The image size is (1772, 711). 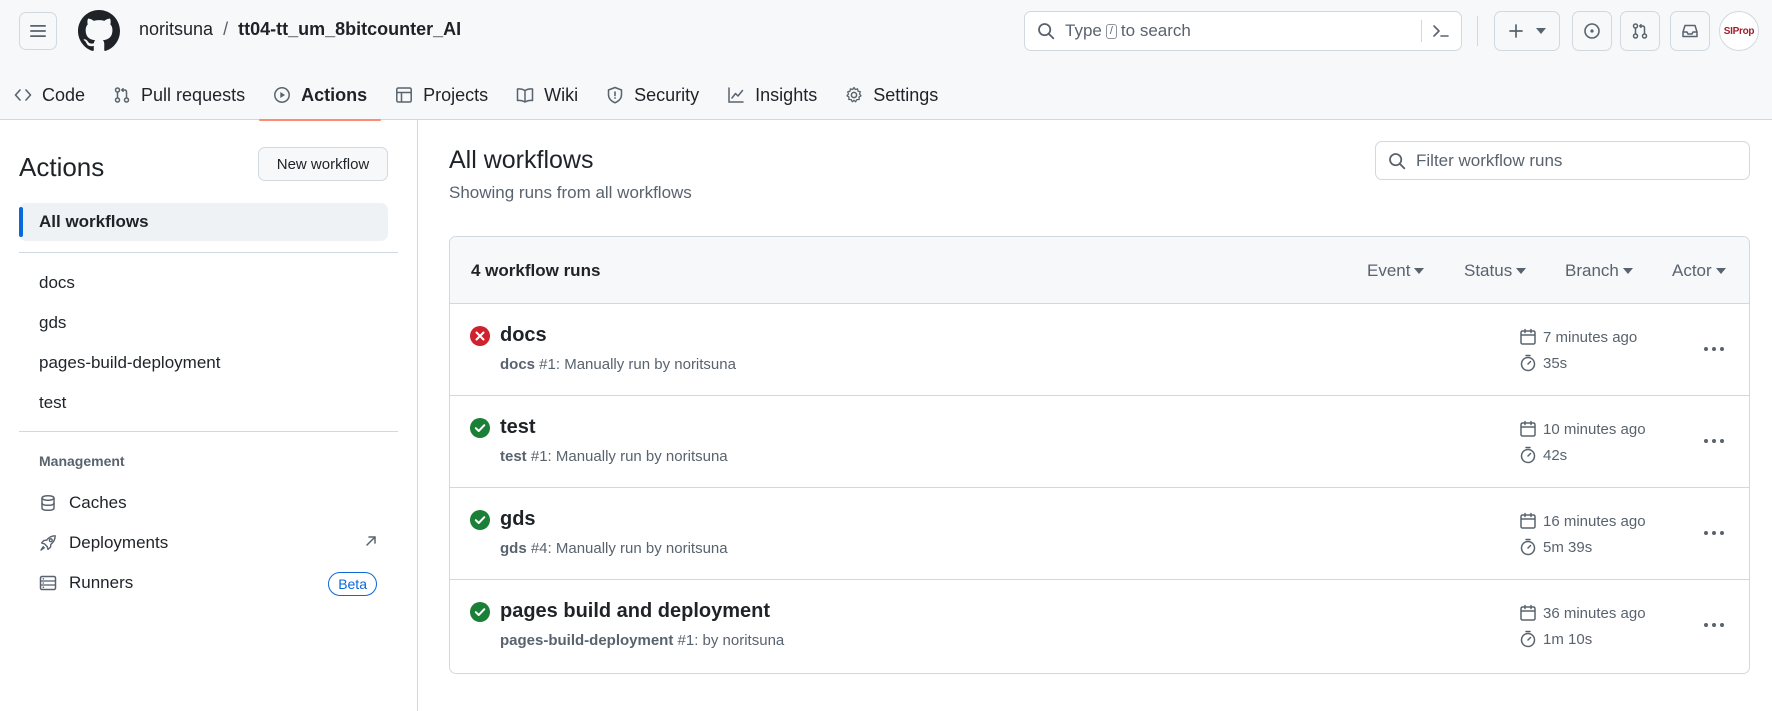 I want to click on run-title-link: pages build and deployment, so click(x=635, y=611).